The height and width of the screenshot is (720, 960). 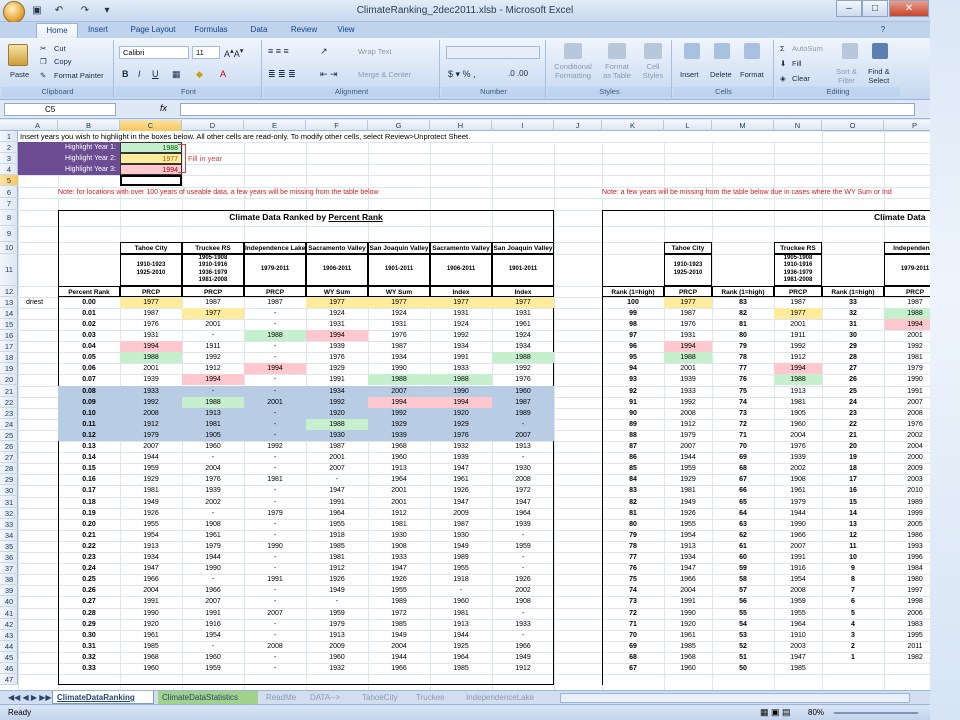 I want to click on data-cell: 67, so click(x=743, y=479).